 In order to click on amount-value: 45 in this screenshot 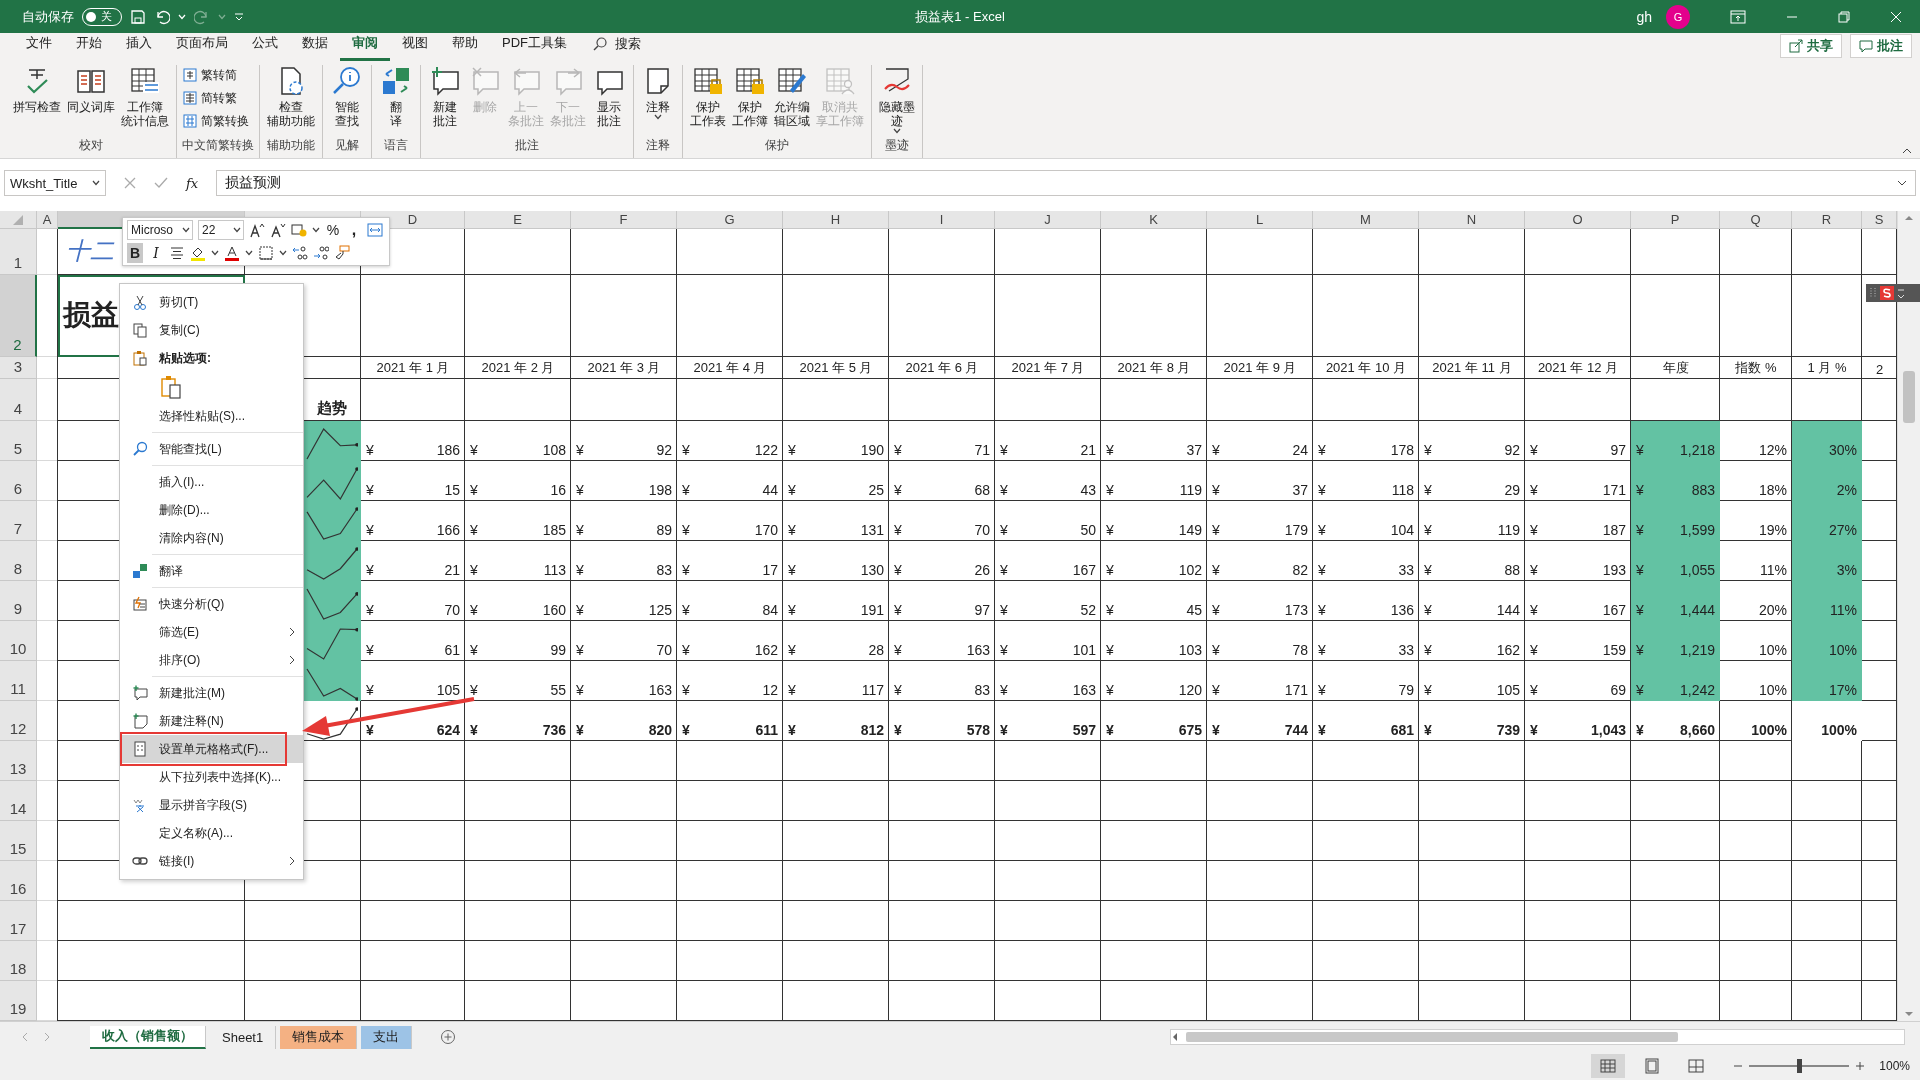, I will do `click(1194, 610)`.